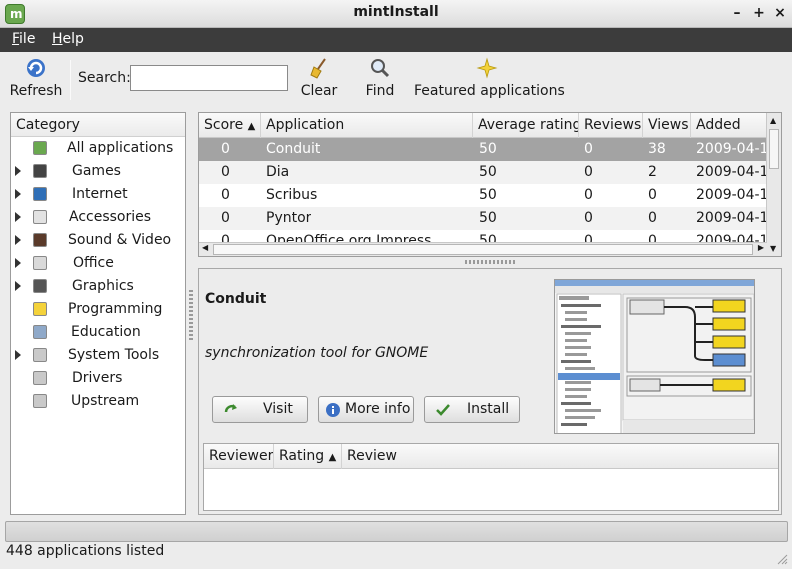 The image size is (792, 569). I want to click on status-text: 448 applications listed, so click(85, 551).